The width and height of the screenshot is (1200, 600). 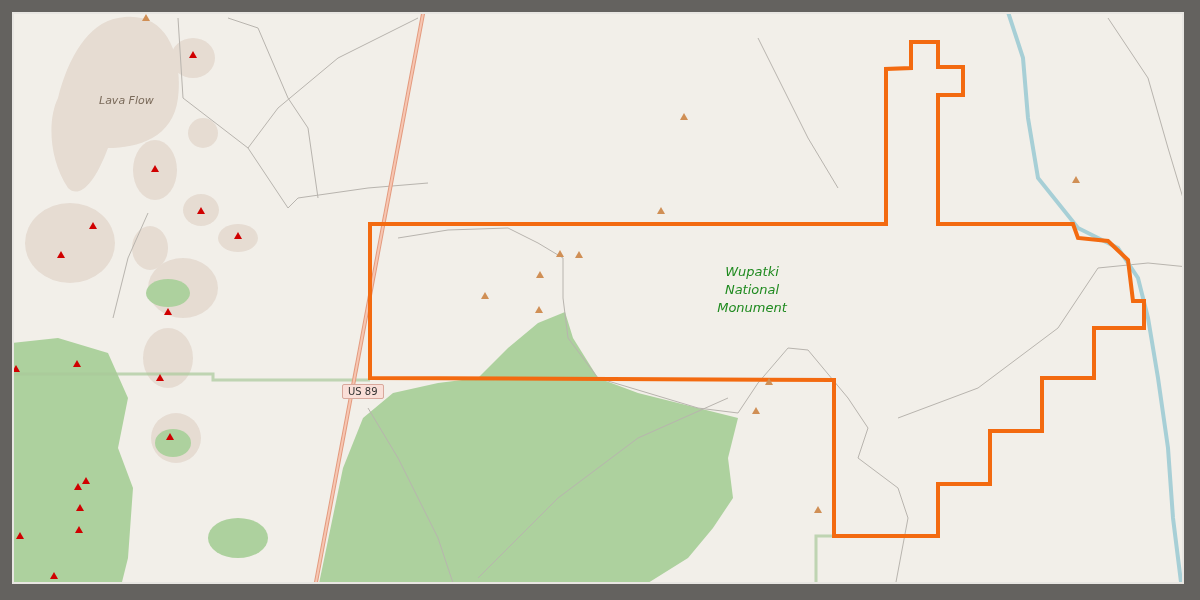 What do you see at coordinates (363, 391) in the screenshot?
I see `route-shield: US 89` at bounding box center [363, 391].